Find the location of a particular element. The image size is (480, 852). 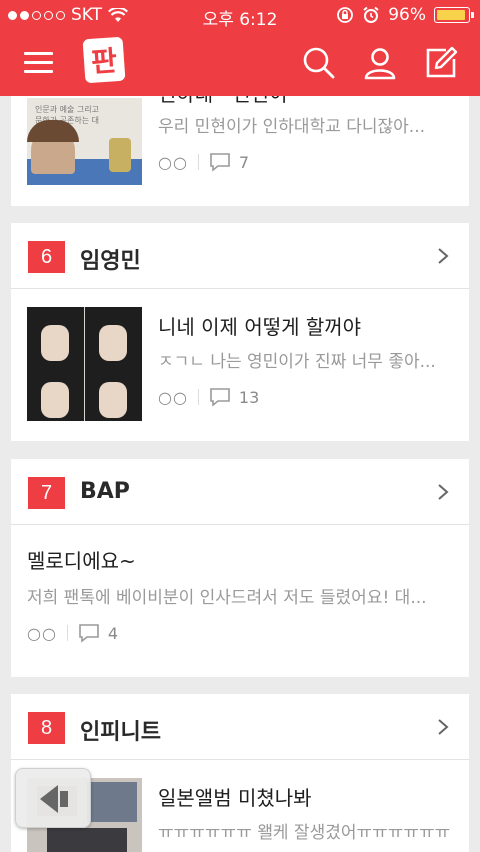

post-meta: ○○ 13 is located at coordinates (208, 397).